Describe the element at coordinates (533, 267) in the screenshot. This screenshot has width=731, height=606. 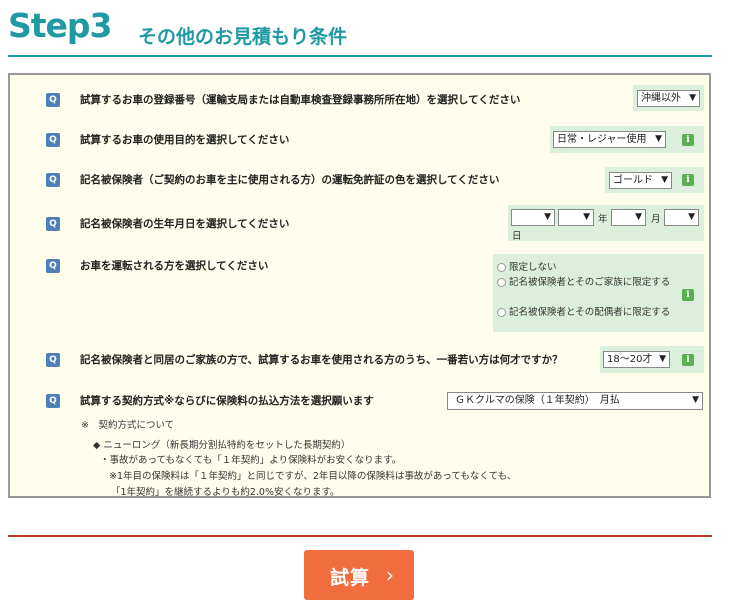
I see `driver-option-label: 限定しない` at that location.